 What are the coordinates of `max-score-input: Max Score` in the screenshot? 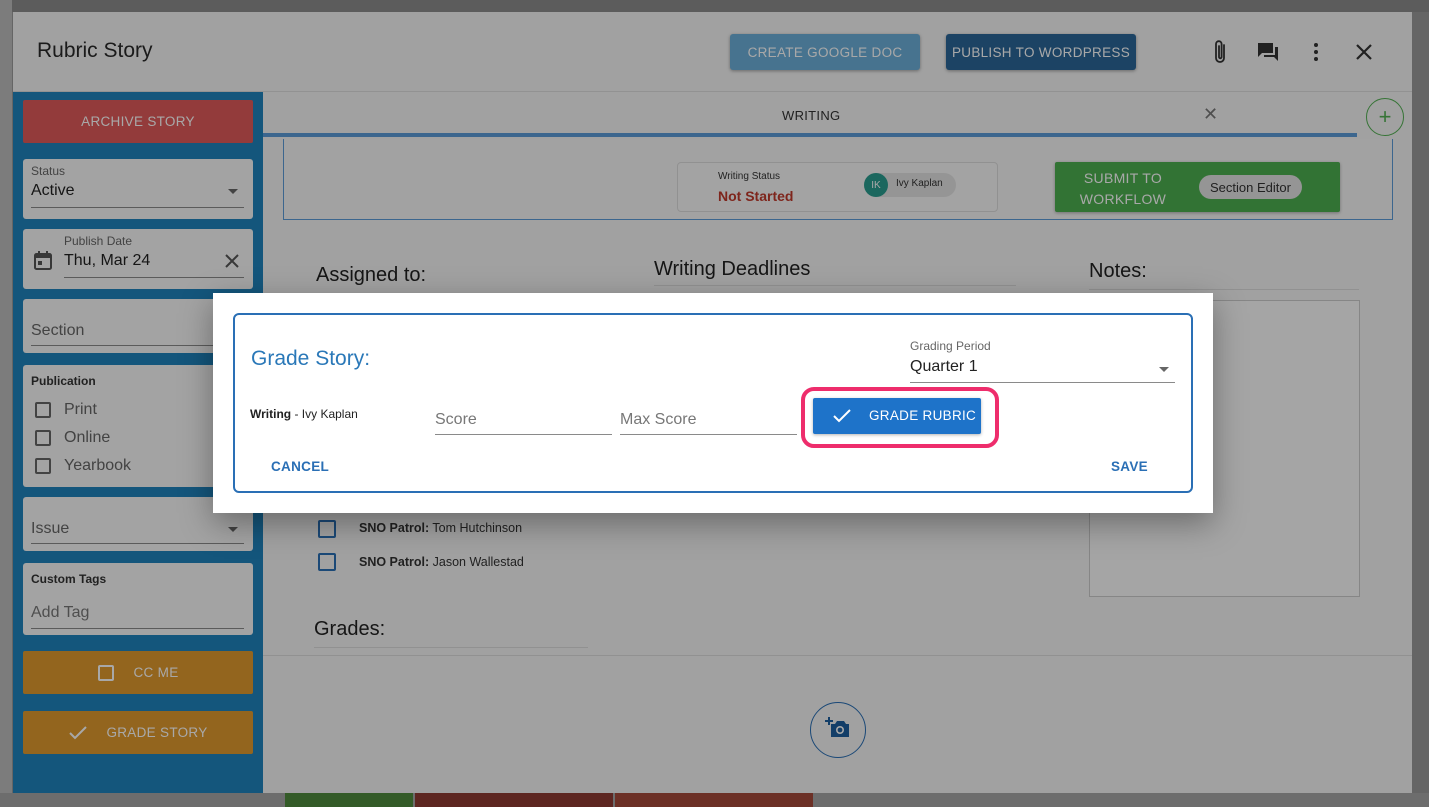 It's located at (658, 420).